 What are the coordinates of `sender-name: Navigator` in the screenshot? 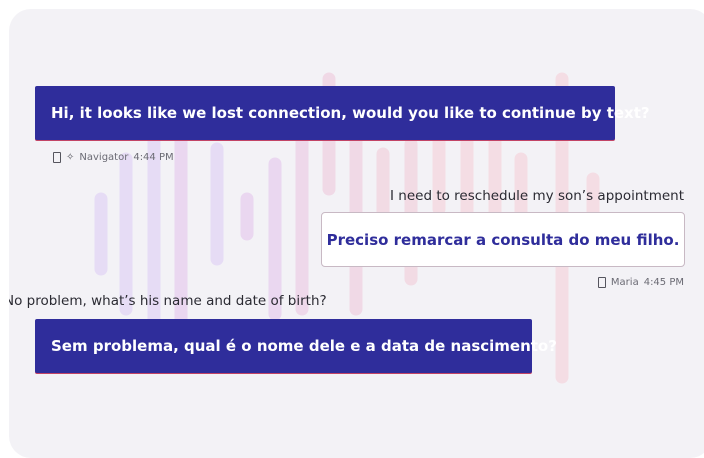 It's located at (104, 157).